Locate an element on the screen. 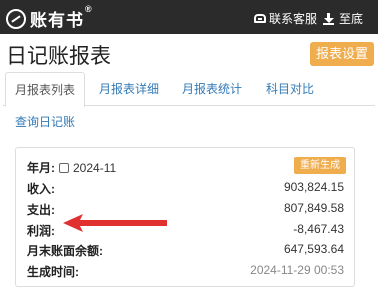  income-value: 903,824.15 is located at coordinates (313, 187).